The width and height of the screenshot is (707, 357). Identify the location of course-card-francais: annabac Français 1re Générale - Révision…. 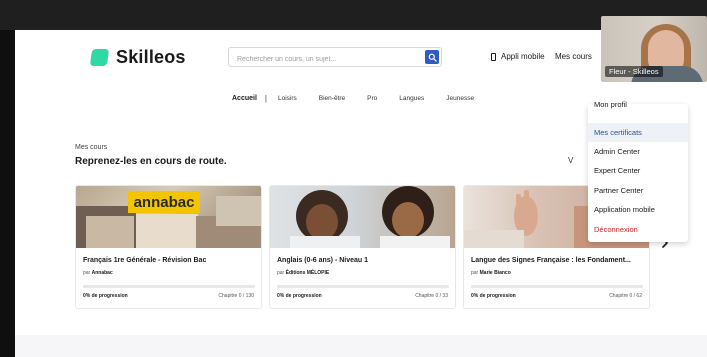
(168, 247).